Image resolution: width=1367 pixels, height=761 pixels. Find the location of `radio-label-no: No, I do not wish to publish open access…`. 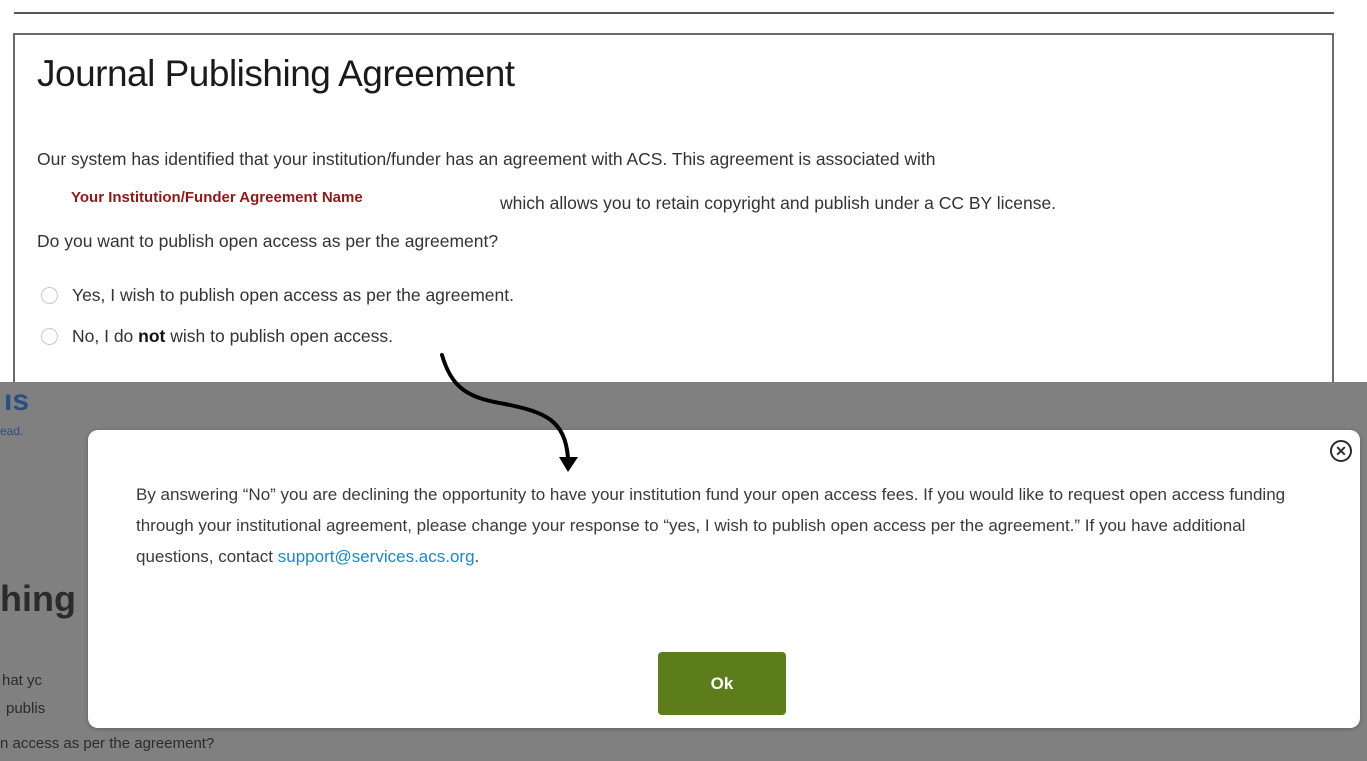

radio-label-no: No, I do not wish to publish open access… is located at coordinates (232, 336).